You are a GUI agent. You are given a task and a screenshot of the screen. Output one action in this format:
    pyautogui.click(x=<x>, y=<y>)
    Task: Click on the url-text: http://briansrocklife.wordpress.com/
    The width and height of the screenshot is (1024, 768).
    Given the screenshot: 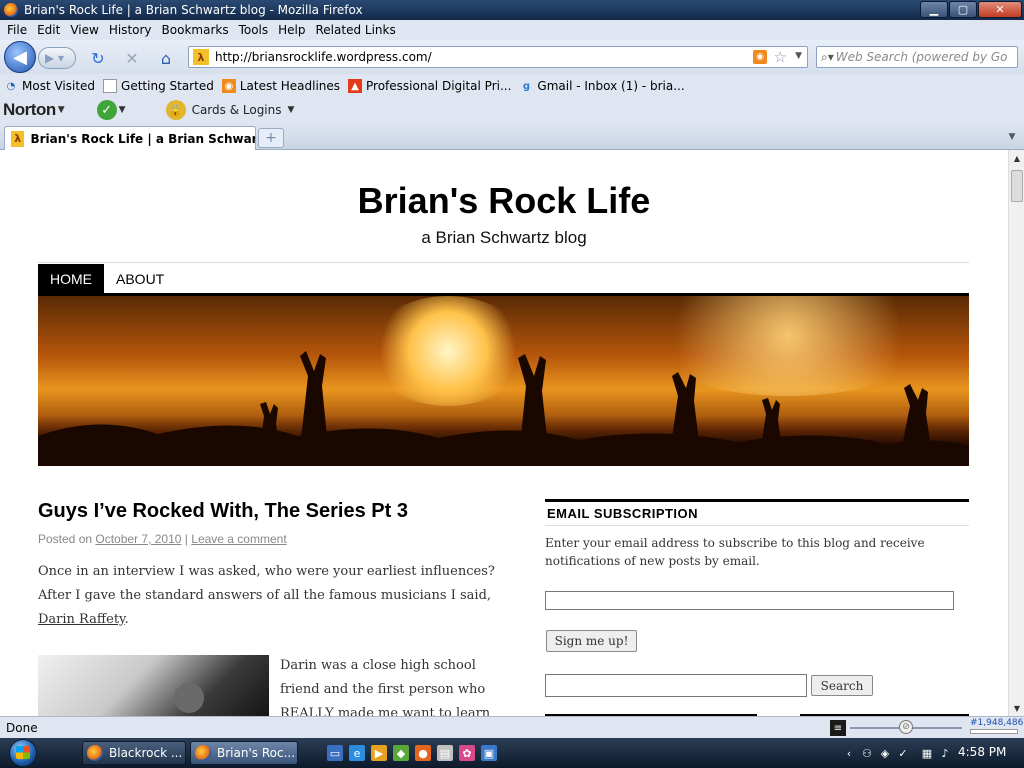 What is the action you would take?
    pyautogui.click(x=323, y=57)
    